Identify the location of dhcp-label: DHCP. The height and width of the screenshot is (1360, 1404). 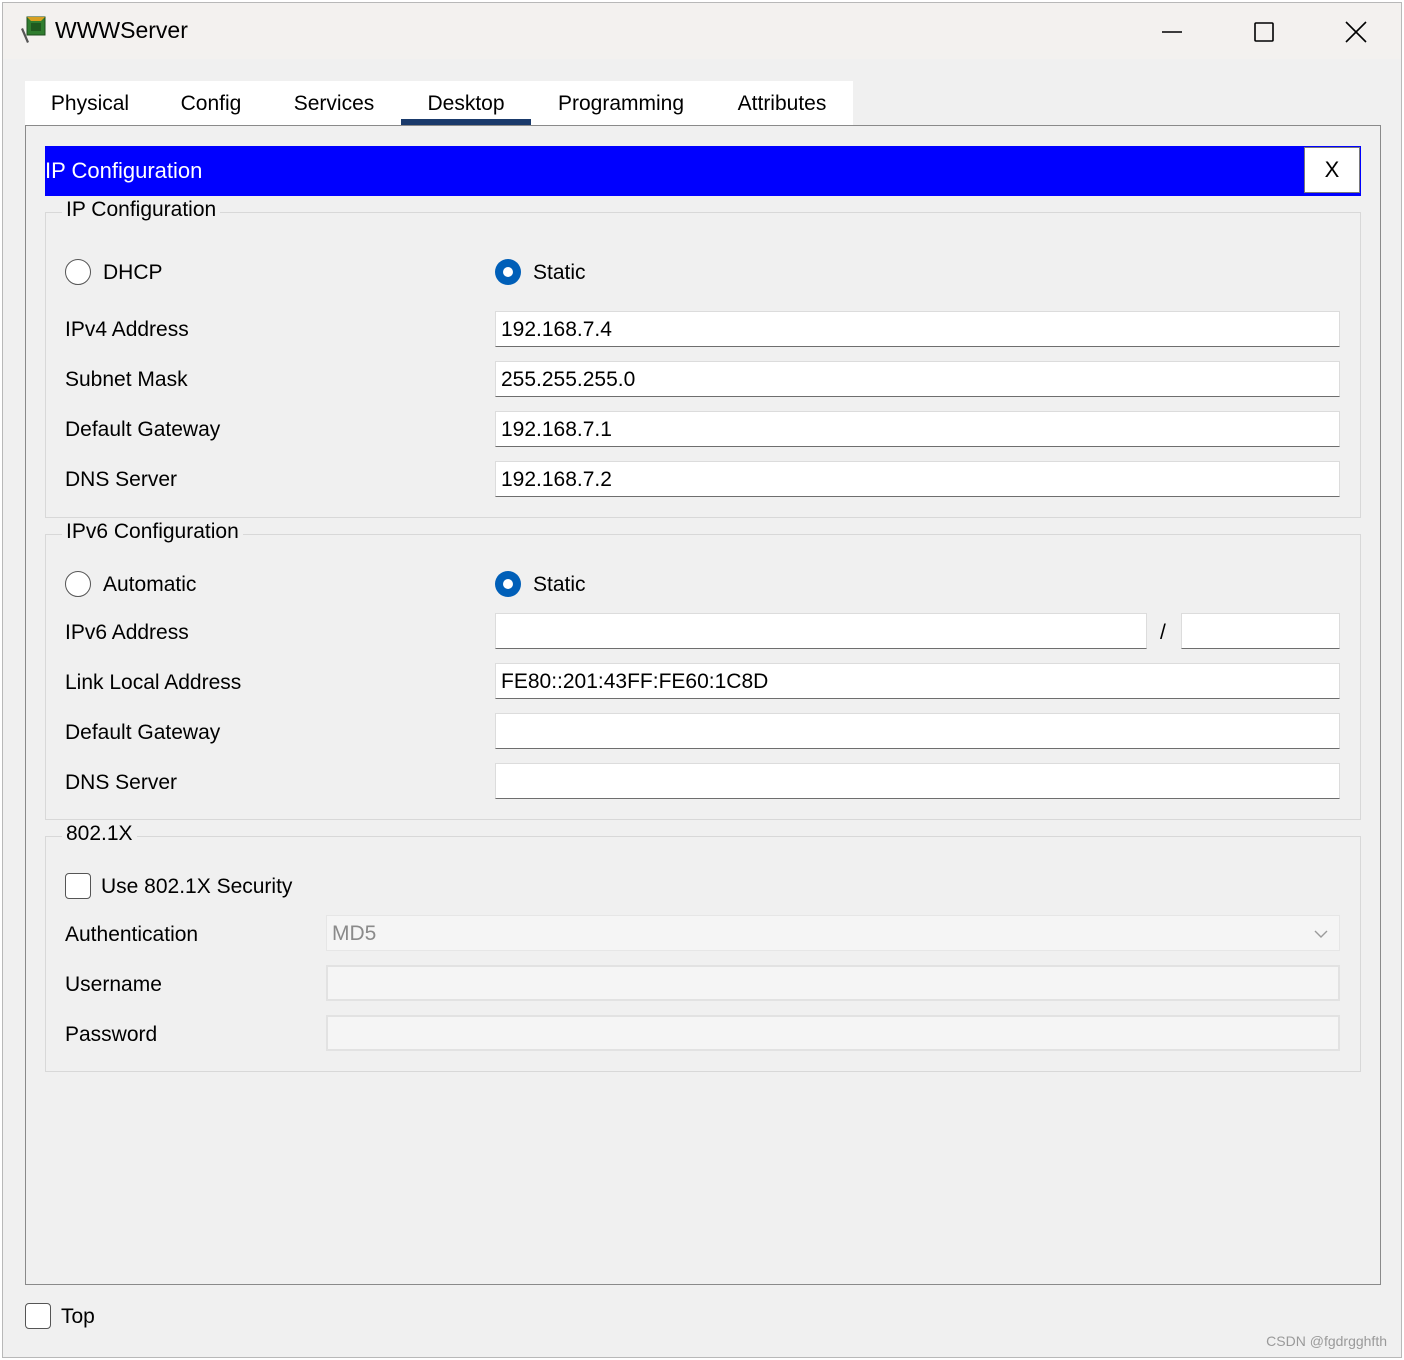
(133, 272).